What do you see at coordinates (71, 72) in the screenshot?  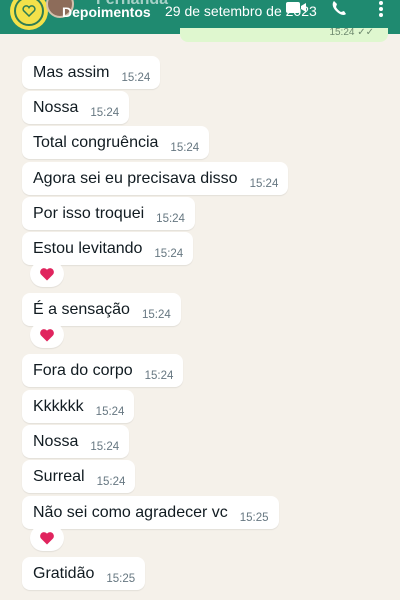 I see `message-text: Mas assim` at bounding box center [71, 72].